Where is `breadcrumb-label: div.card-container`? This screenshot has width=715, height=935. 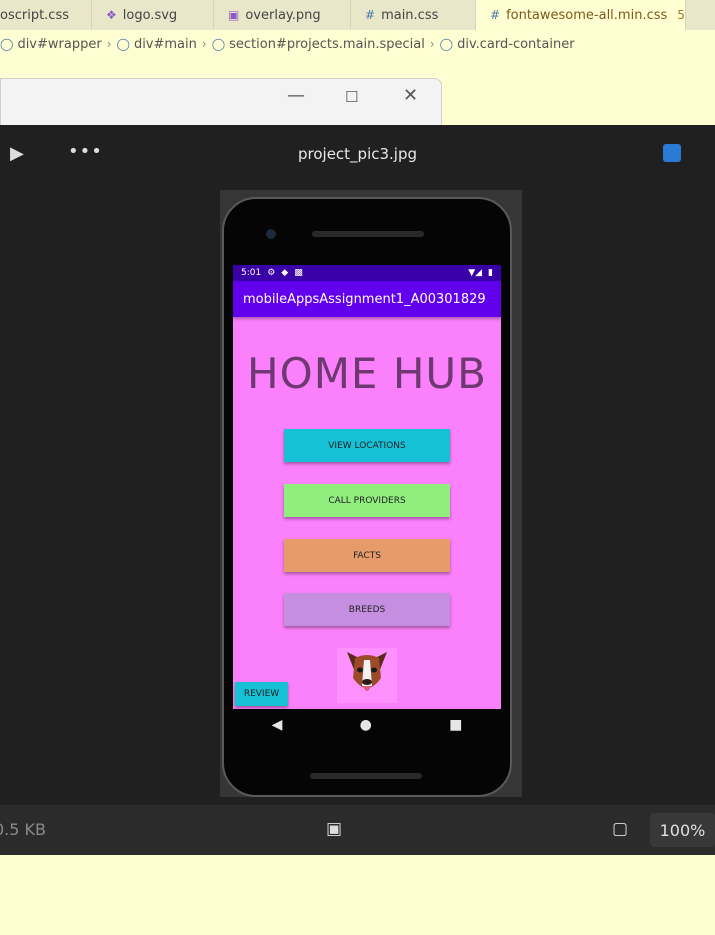 breadcrumb-label: div.card-container is located at coordinates (516, 44).